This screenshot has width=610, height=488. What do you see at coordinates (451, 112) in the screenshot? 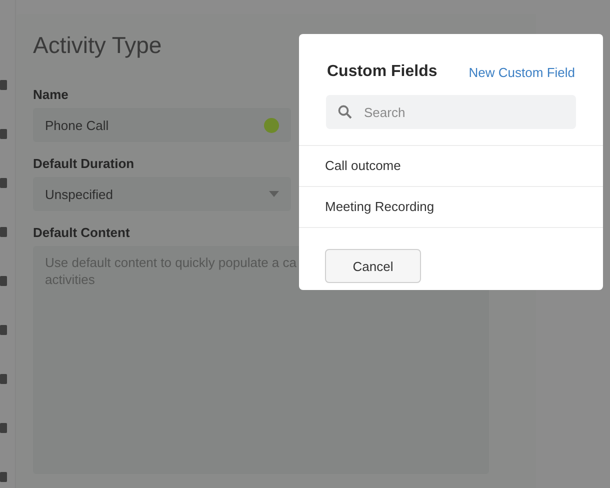
I see `search-field: Search` at bounding box center [451, 112].